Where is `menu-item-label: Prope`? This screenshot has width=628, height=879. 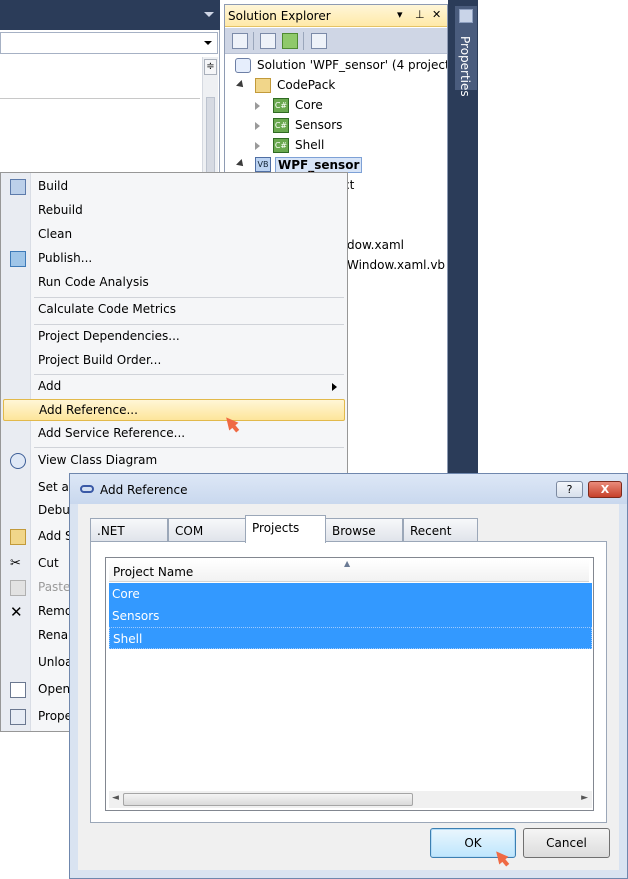 menu-item-label: Prope is located at coordinates (55, 716).